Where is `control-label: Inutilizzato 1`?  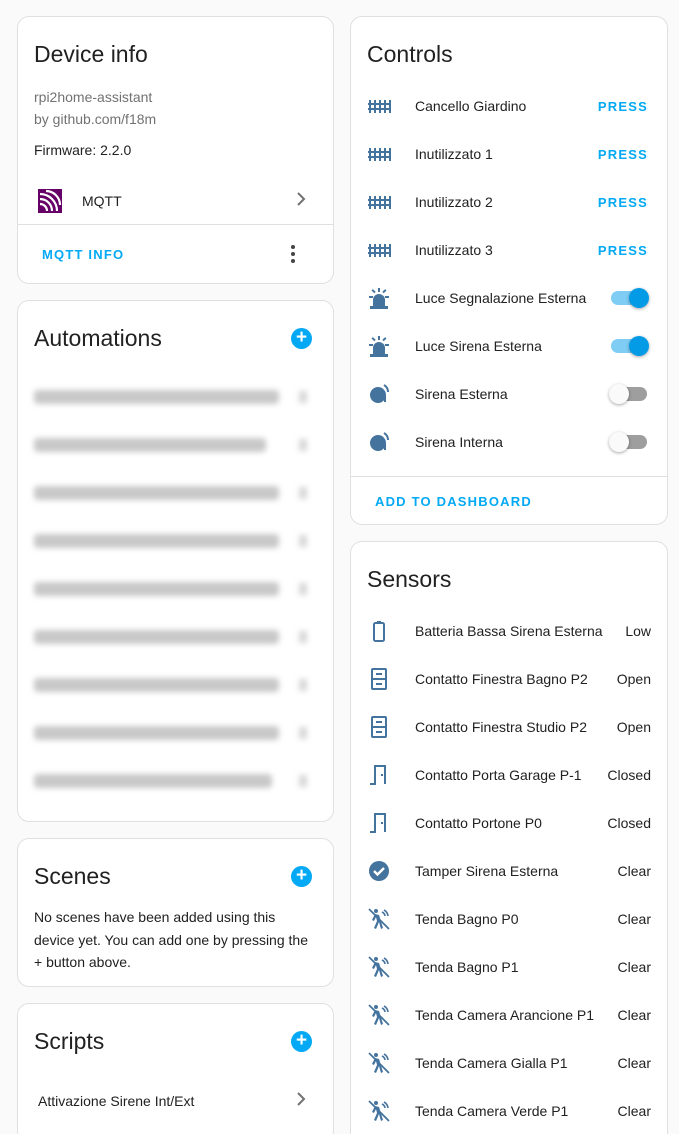 control-label: Inutilizzato 1 is located at coordinates (454, 154).